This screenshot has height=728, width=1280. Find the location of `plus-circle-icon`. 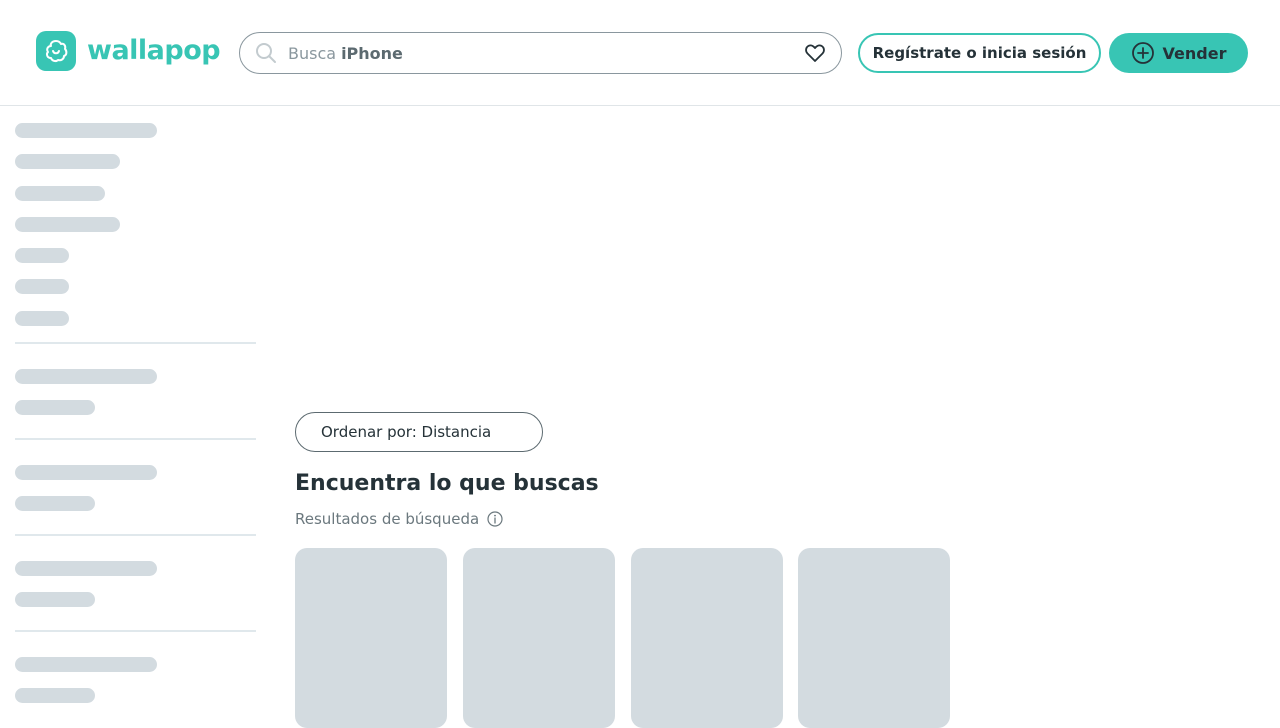

plus-circle-icon is located at coordinates (1142, 53).